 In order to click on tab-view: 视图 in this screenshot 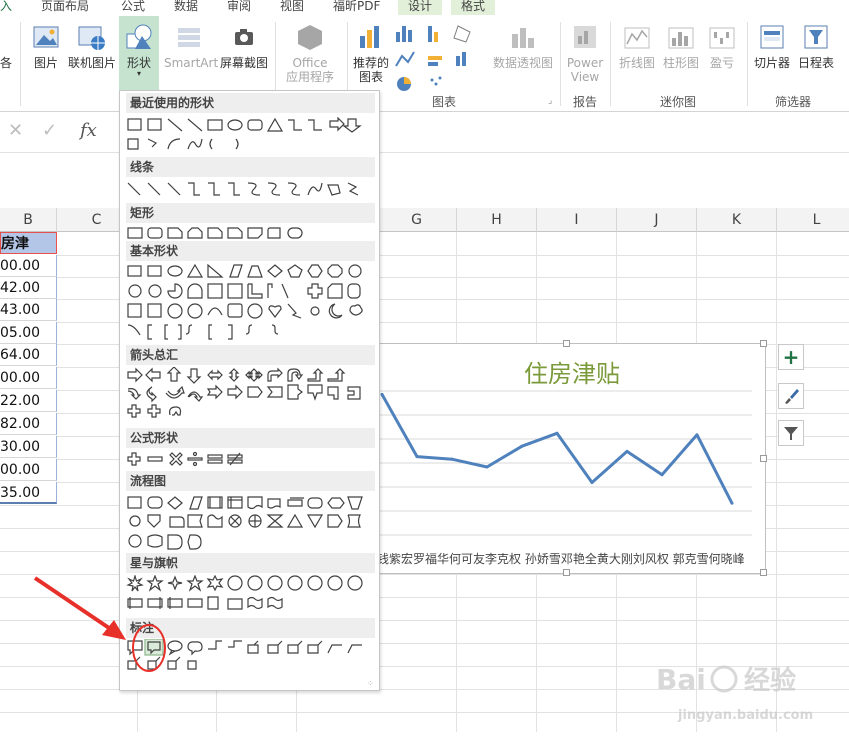, I will do `click(292, 7)`.